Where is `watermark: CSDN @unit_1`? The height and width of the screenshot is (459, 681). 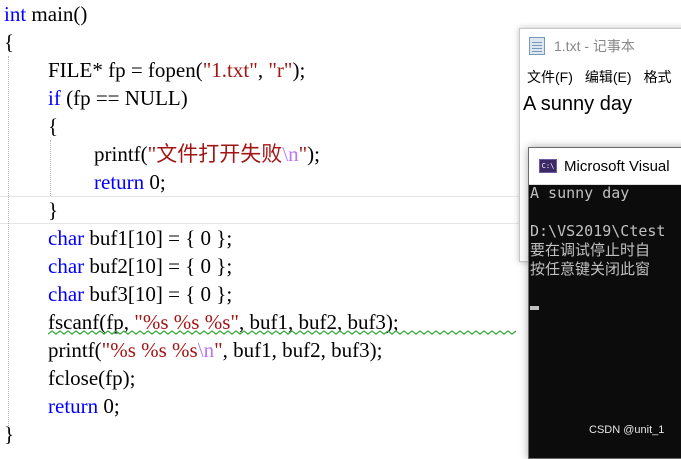 watermark: CSDN @unit_1 is located at coordinates (627, 430).